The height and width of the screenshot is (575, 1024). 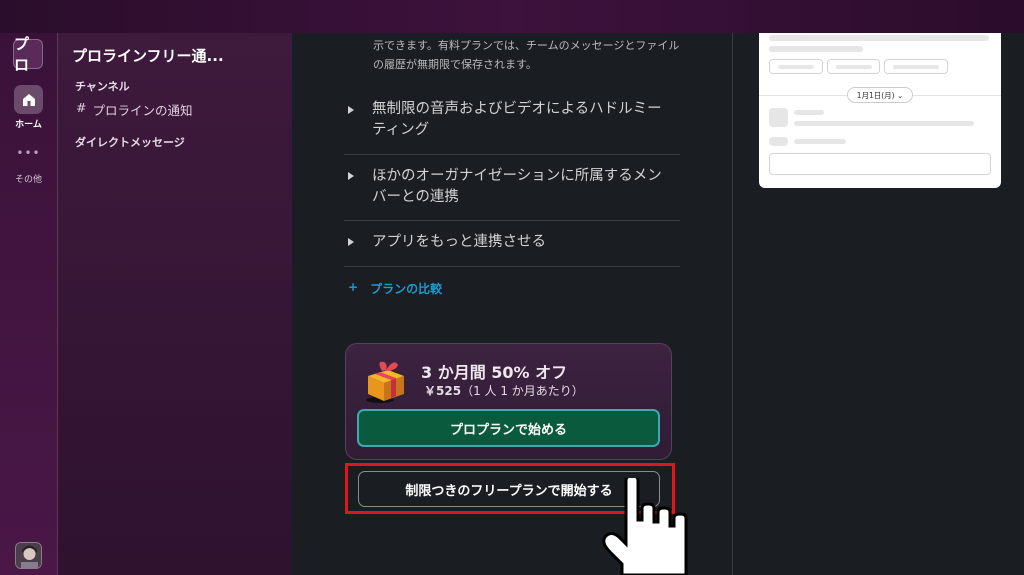 I want to click on top-bar, so click(x=512, y=16).